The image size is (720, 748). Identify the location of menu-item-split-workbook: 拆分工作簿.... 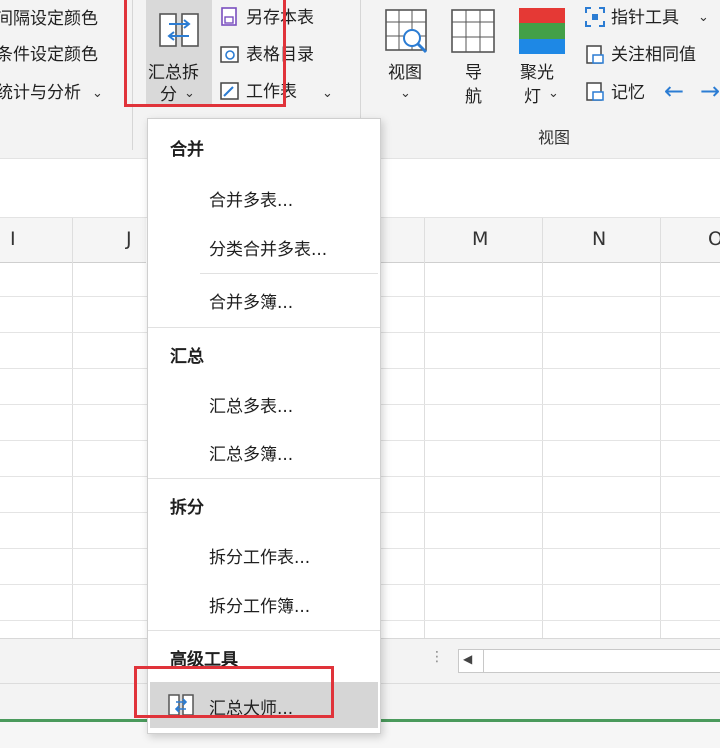
(264, 603).